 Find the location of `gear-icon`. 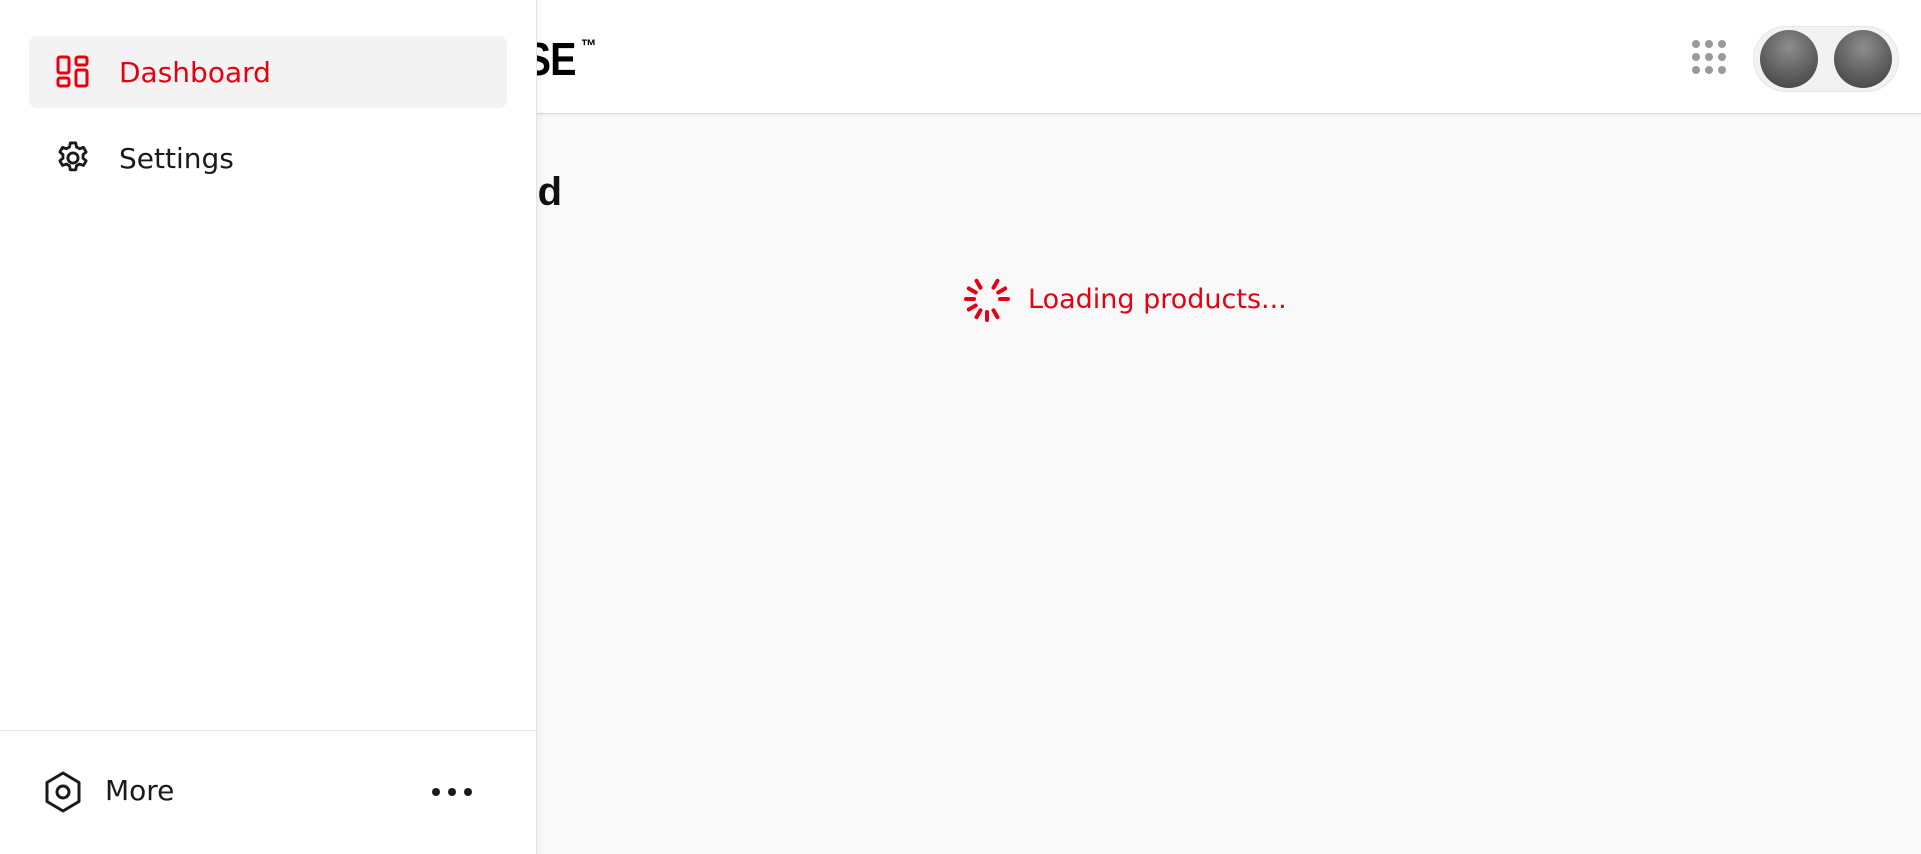

gear-icon is located at coordinates (73, 158).